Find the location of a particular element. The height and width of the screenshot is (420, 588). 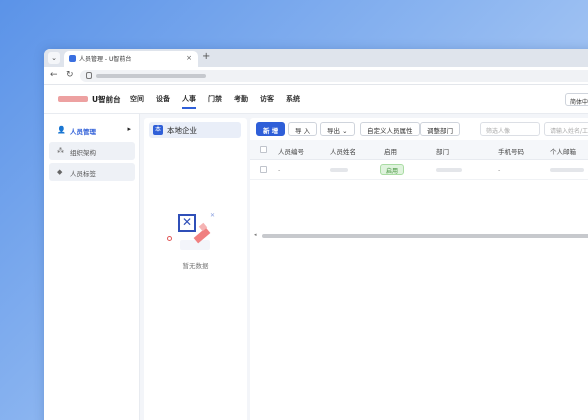

org-root-node: 本 本地企业 is located at coordinates (195, 130).